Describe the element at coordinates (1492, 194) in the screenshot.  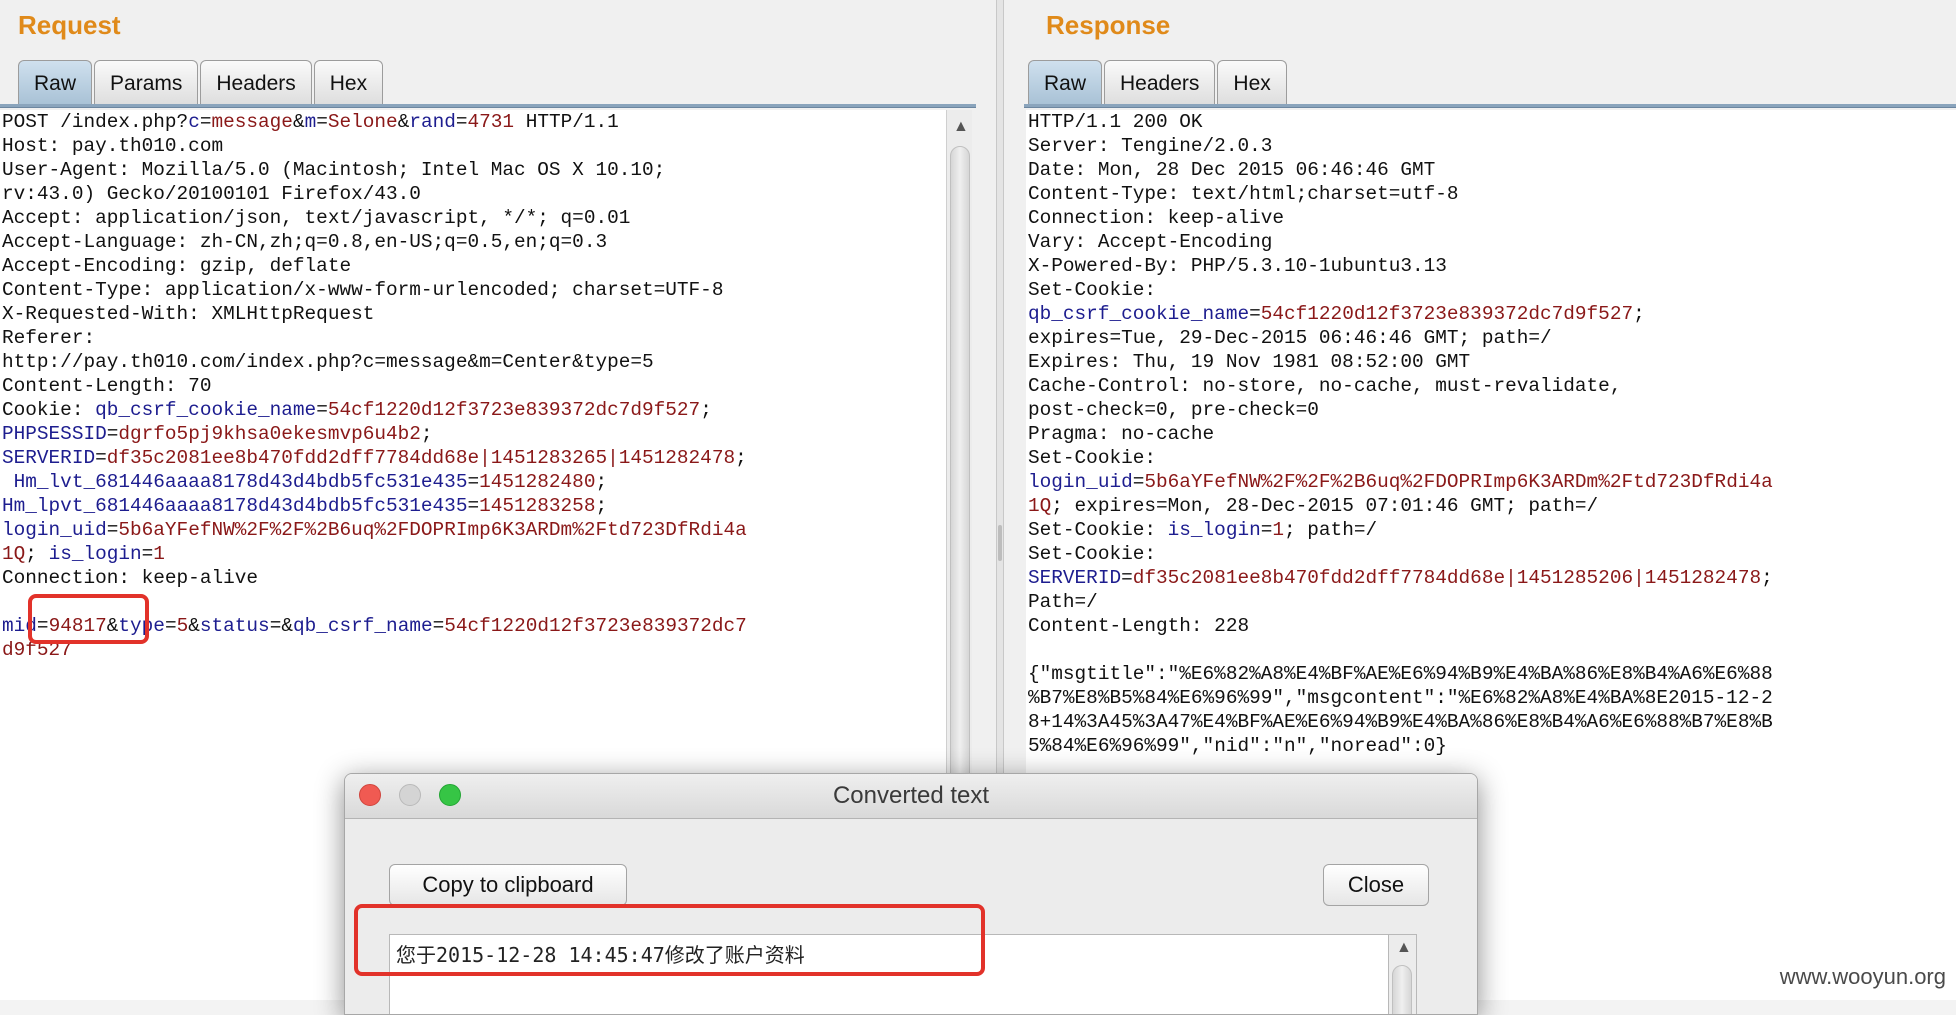
I see `response-line: Content-Type: text/html;charset=utf-8` at that location.